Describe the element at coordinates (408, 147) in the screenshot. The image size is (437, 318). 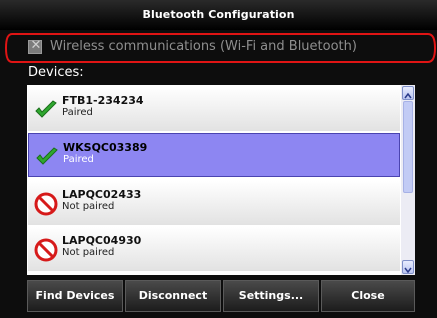
I see `scroll-thumb` at that location.